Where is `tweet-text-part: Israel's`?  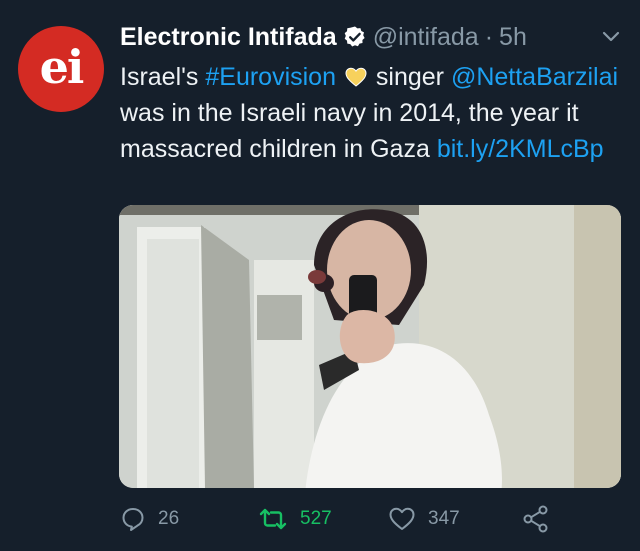 tweet-text-part: Israel's is located at coordinates (163, 77).